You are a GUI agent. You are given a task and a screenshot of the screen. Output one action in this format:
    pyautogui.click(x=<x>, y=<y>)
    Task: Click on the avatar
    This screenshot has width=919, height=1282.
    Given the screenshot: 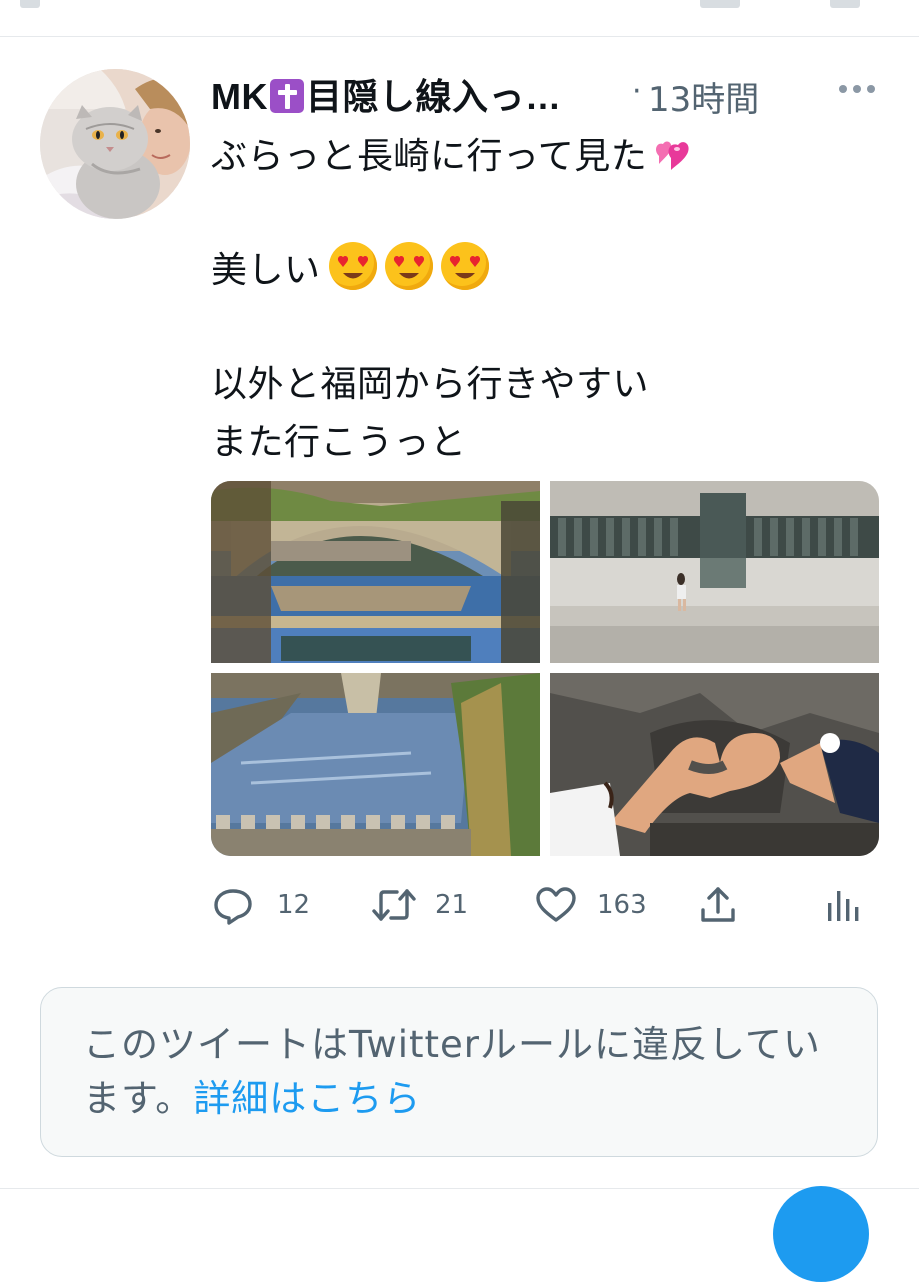 What is the action you would take?
    pyautogui.click(x=115, y=144)
    